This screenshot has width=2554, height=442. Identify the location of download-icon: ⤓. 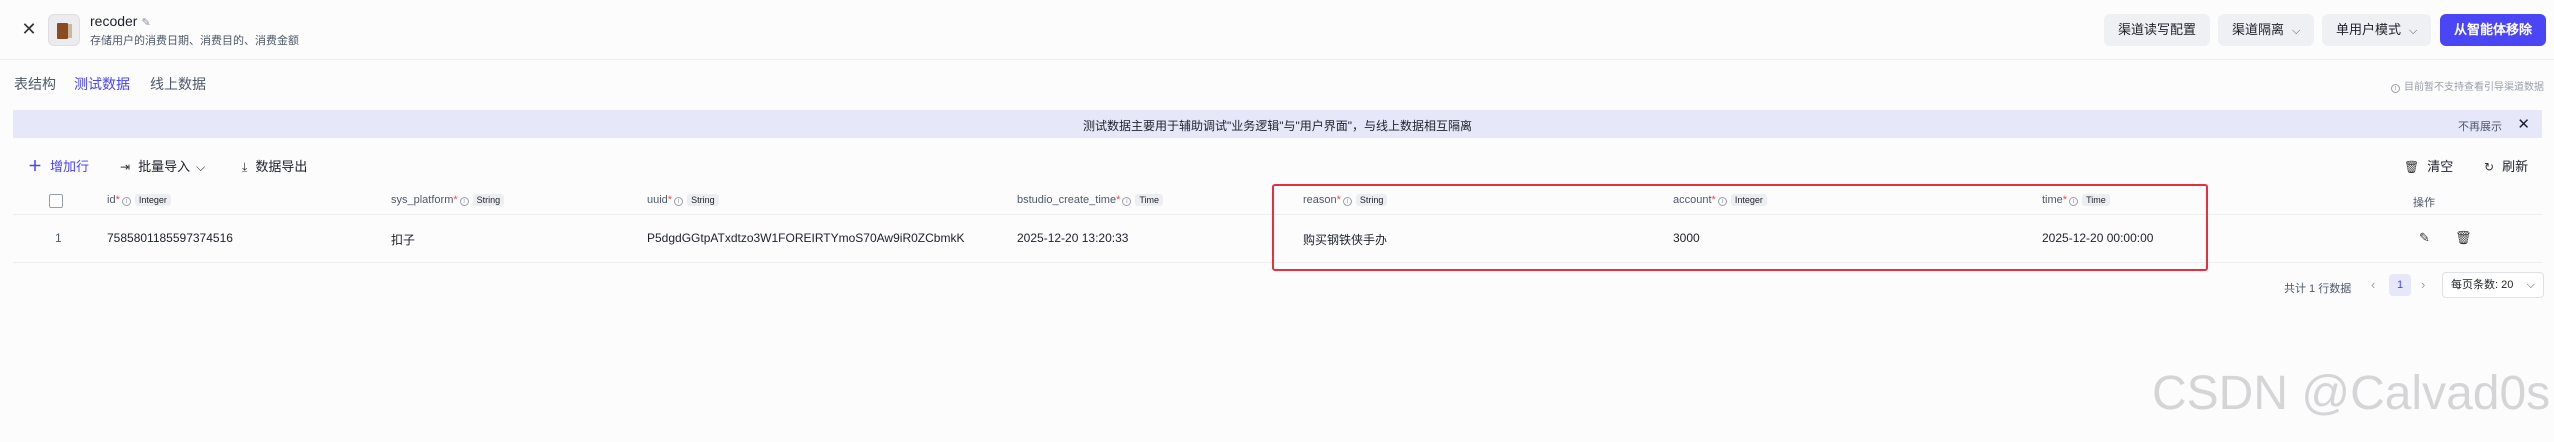
(245, 167).